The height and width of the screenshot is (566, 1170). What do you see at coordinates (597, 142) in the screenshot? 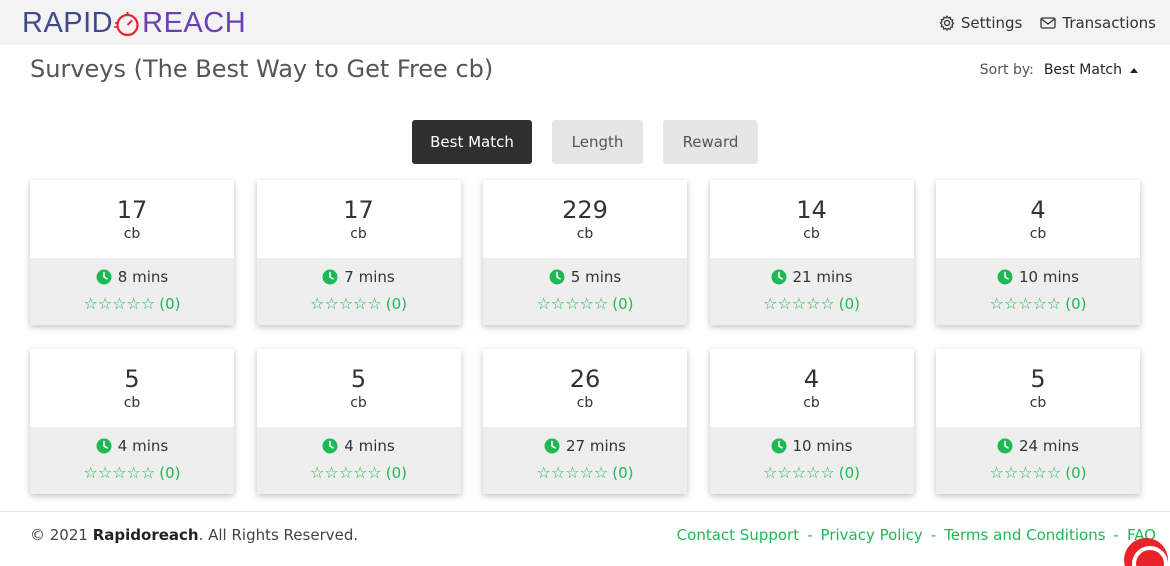
I see `tab-length: Length` at bounding box center [597, 142].